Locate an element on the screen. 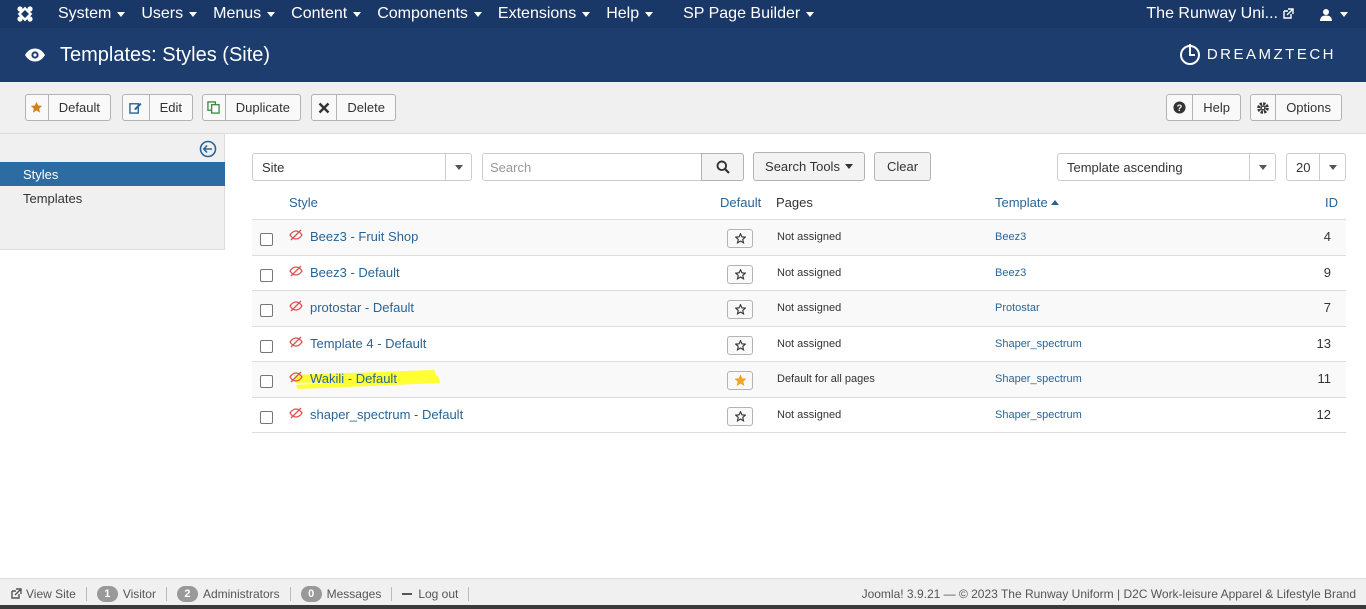 Image resolution: width=1366 pixels, height=609 pixels. style-name-link: Wakili - Default is located at coordinates (353, 378).